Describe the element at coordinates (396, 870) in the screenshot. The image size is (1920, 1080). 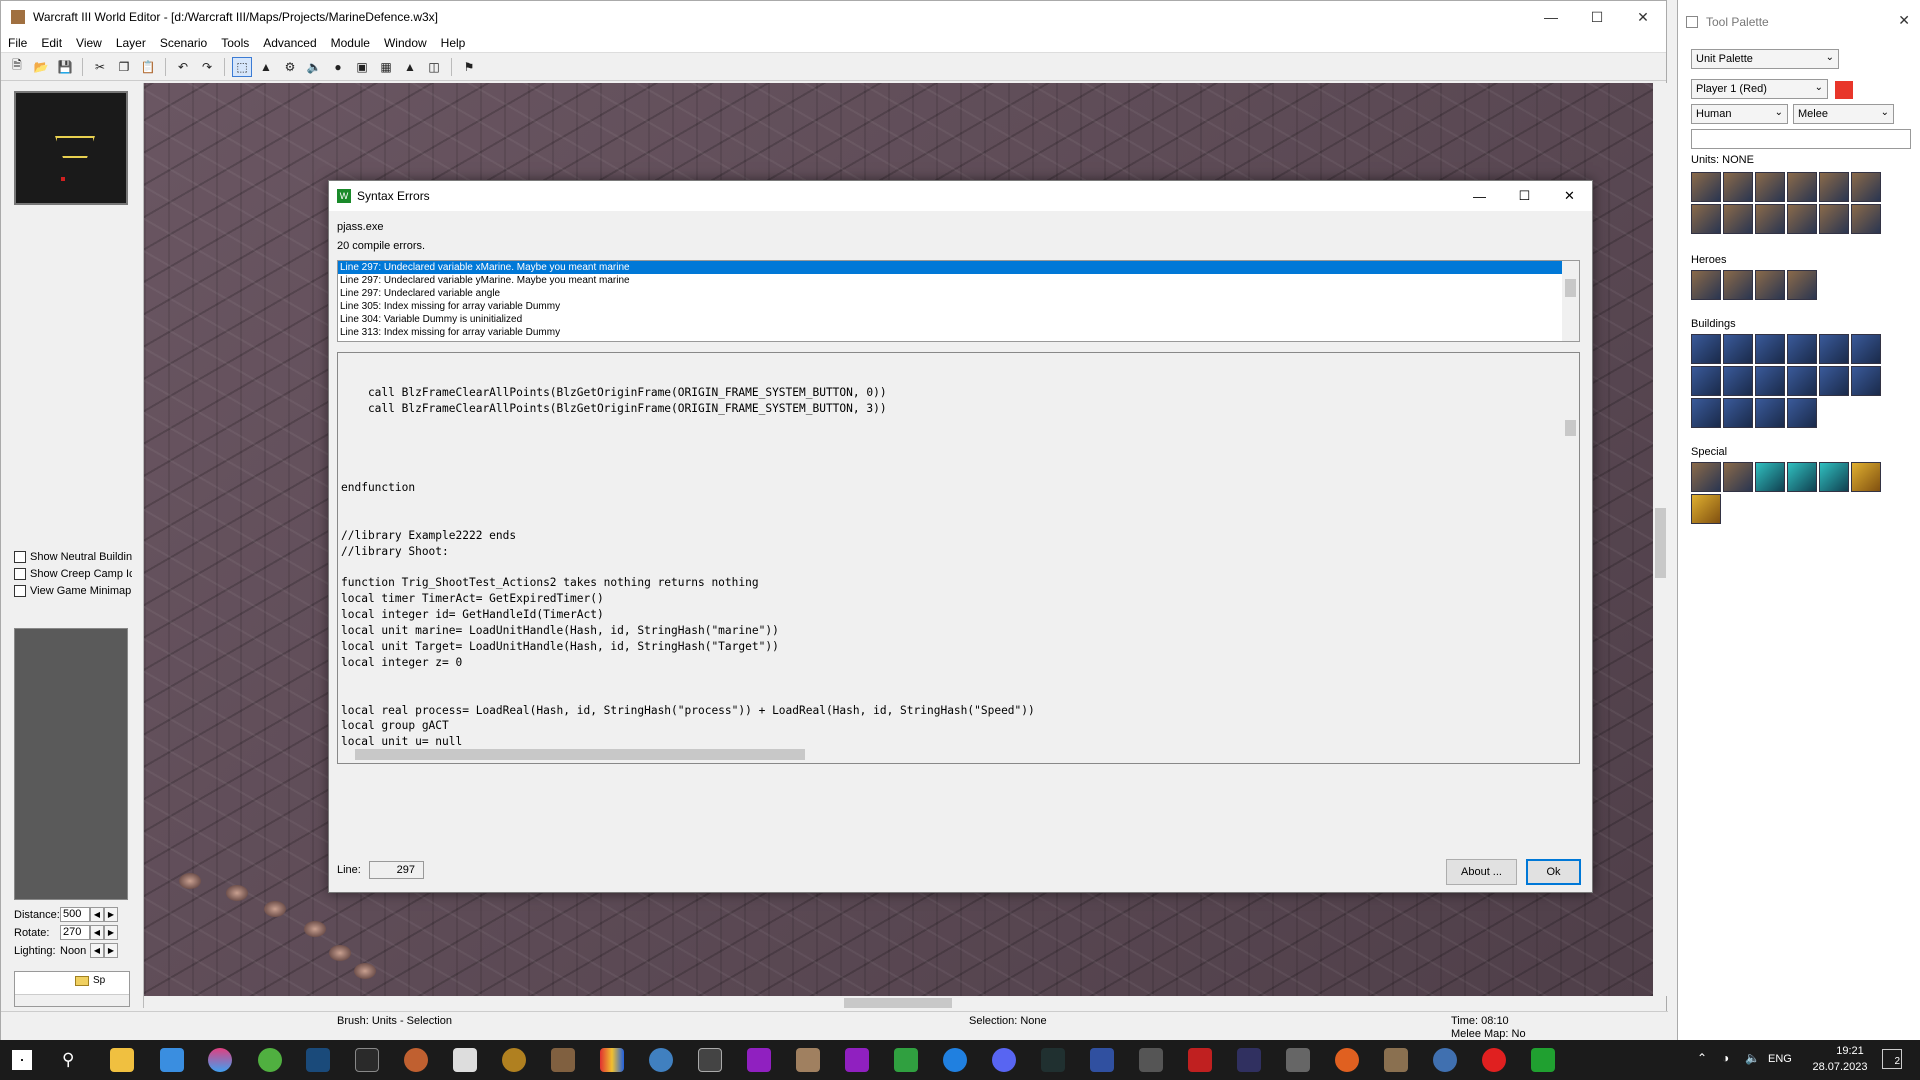
I see `line-number-field: 297` at that location.